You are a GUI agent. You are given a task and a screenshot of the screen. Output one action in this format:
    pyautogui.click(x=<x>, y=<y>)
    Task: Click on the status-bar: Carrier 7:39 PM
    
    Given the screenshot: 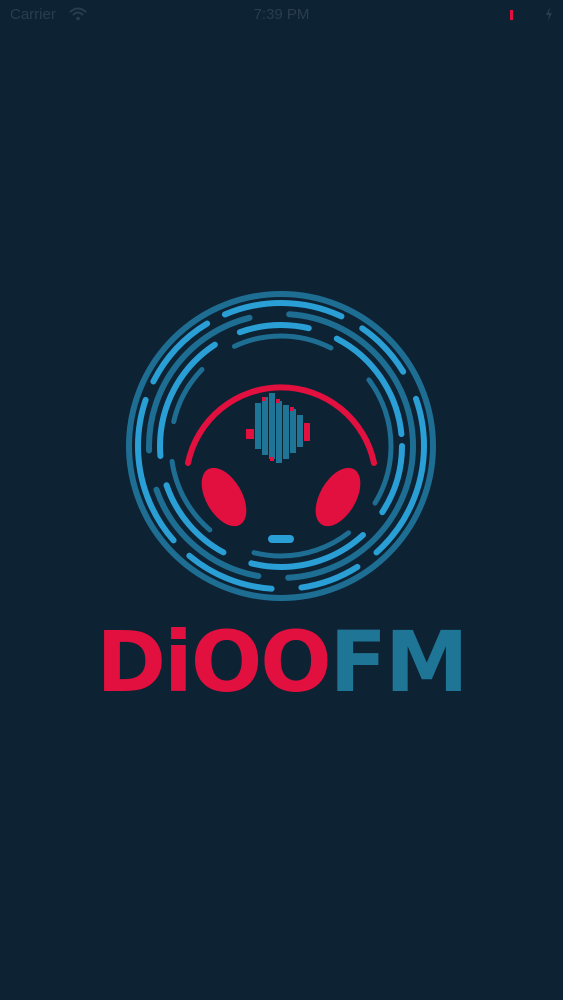 What is the action you would take?
    pyautogui.click(x=281, y=15)
    